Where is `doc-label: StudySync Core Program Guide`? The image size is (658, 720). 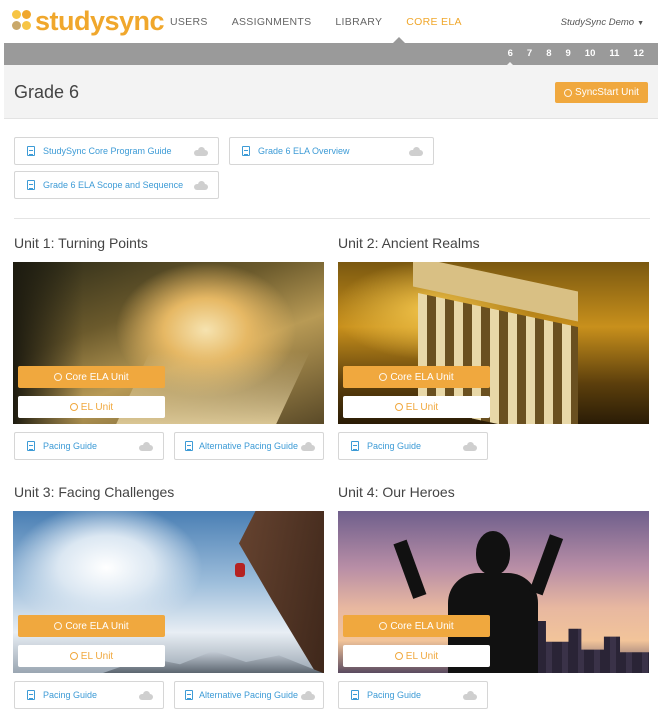
doc-label: StudySync Core Program Guide is located at coordinates (107, 151).